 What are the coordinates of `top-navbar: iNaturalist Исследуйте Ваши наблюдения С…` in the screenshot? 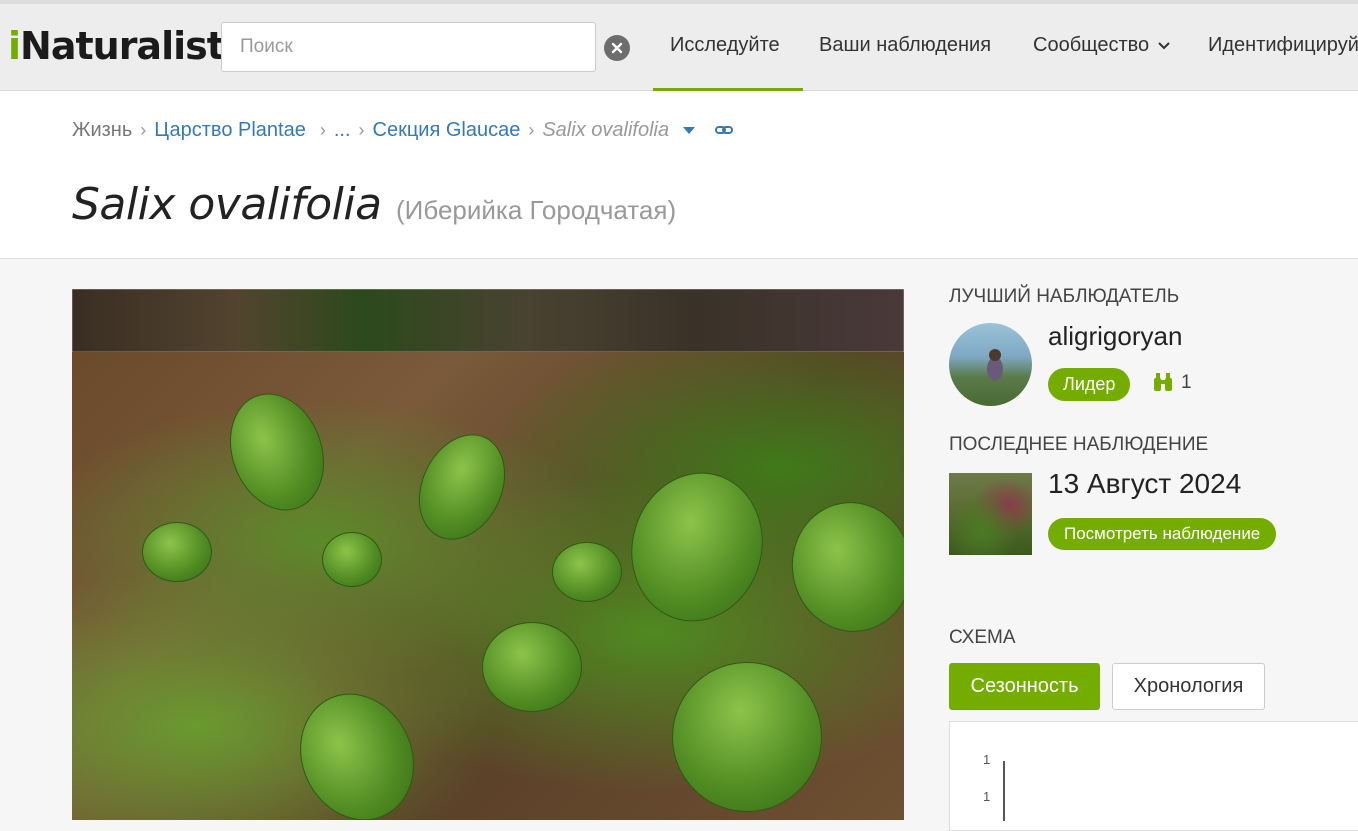 It's located at (679, 46).